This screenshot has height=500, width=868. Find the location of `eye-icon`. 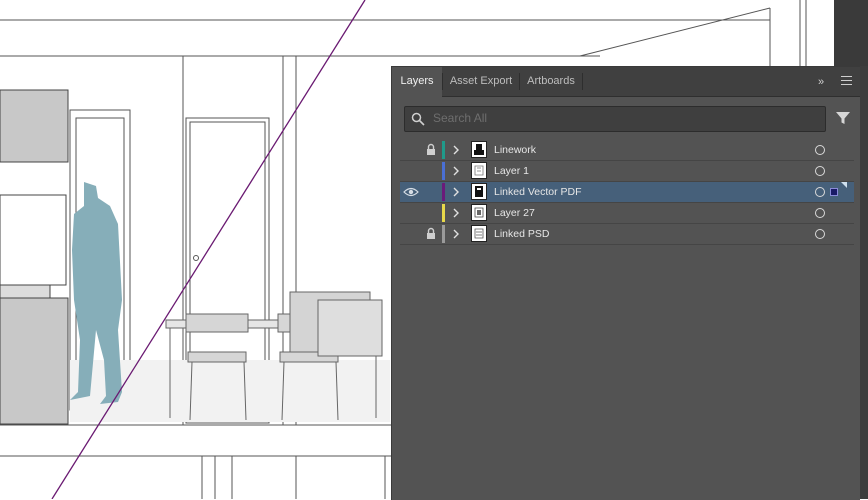

eye-icon is located at coordinates (411, 192).